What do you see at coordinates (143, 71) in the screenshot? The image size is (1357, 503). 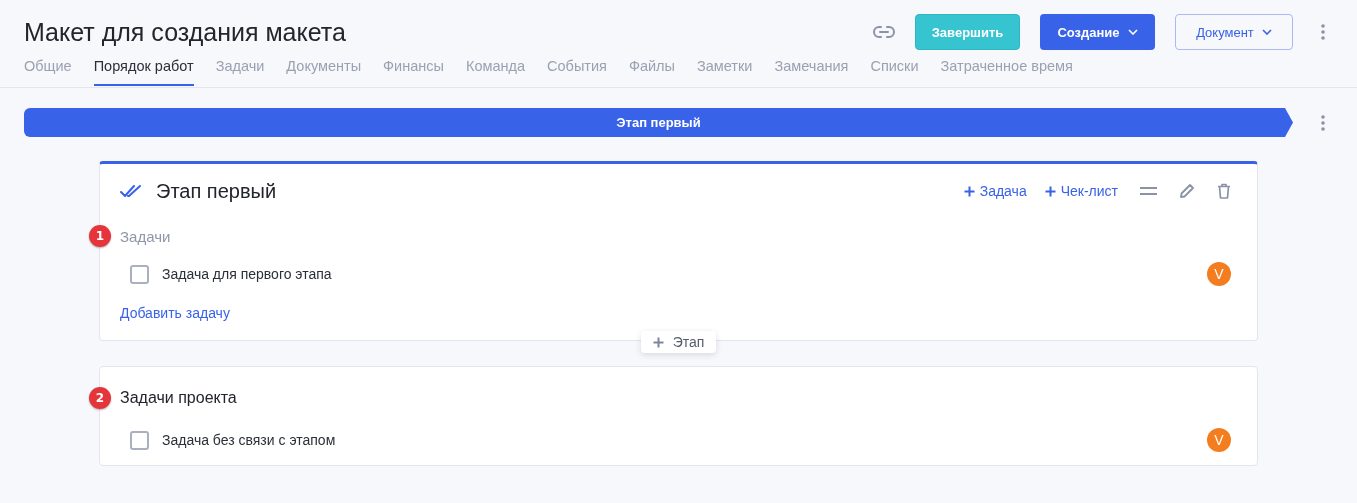 I see `tab: Порядок работ` at bounding box center [143, 71].